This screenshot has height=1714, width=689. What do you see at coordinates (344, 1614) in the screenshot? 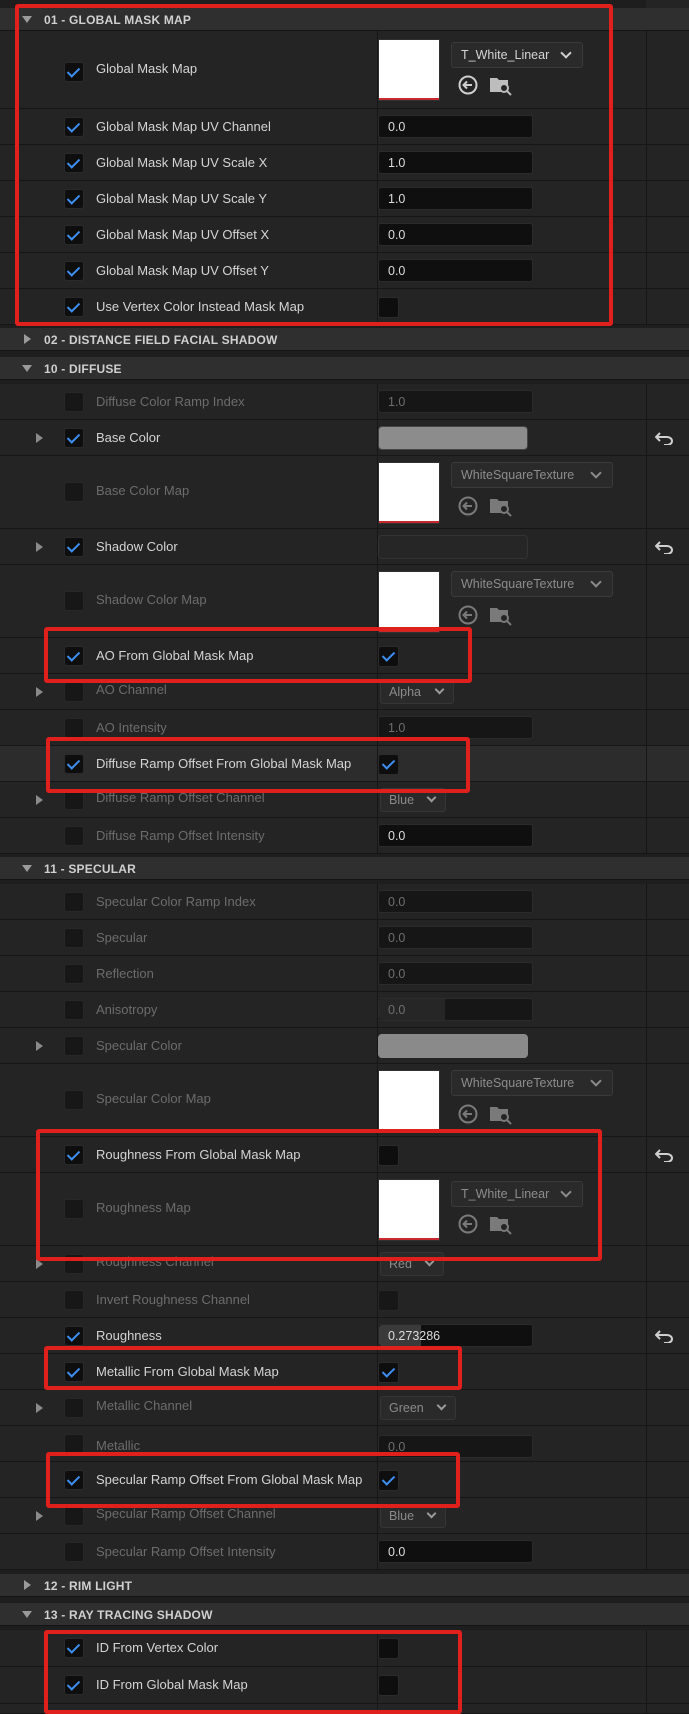
I see `section-ray-tracing-shadow: 13 - RAY TRACING SHADOW` at bounding box center [344, 1614].